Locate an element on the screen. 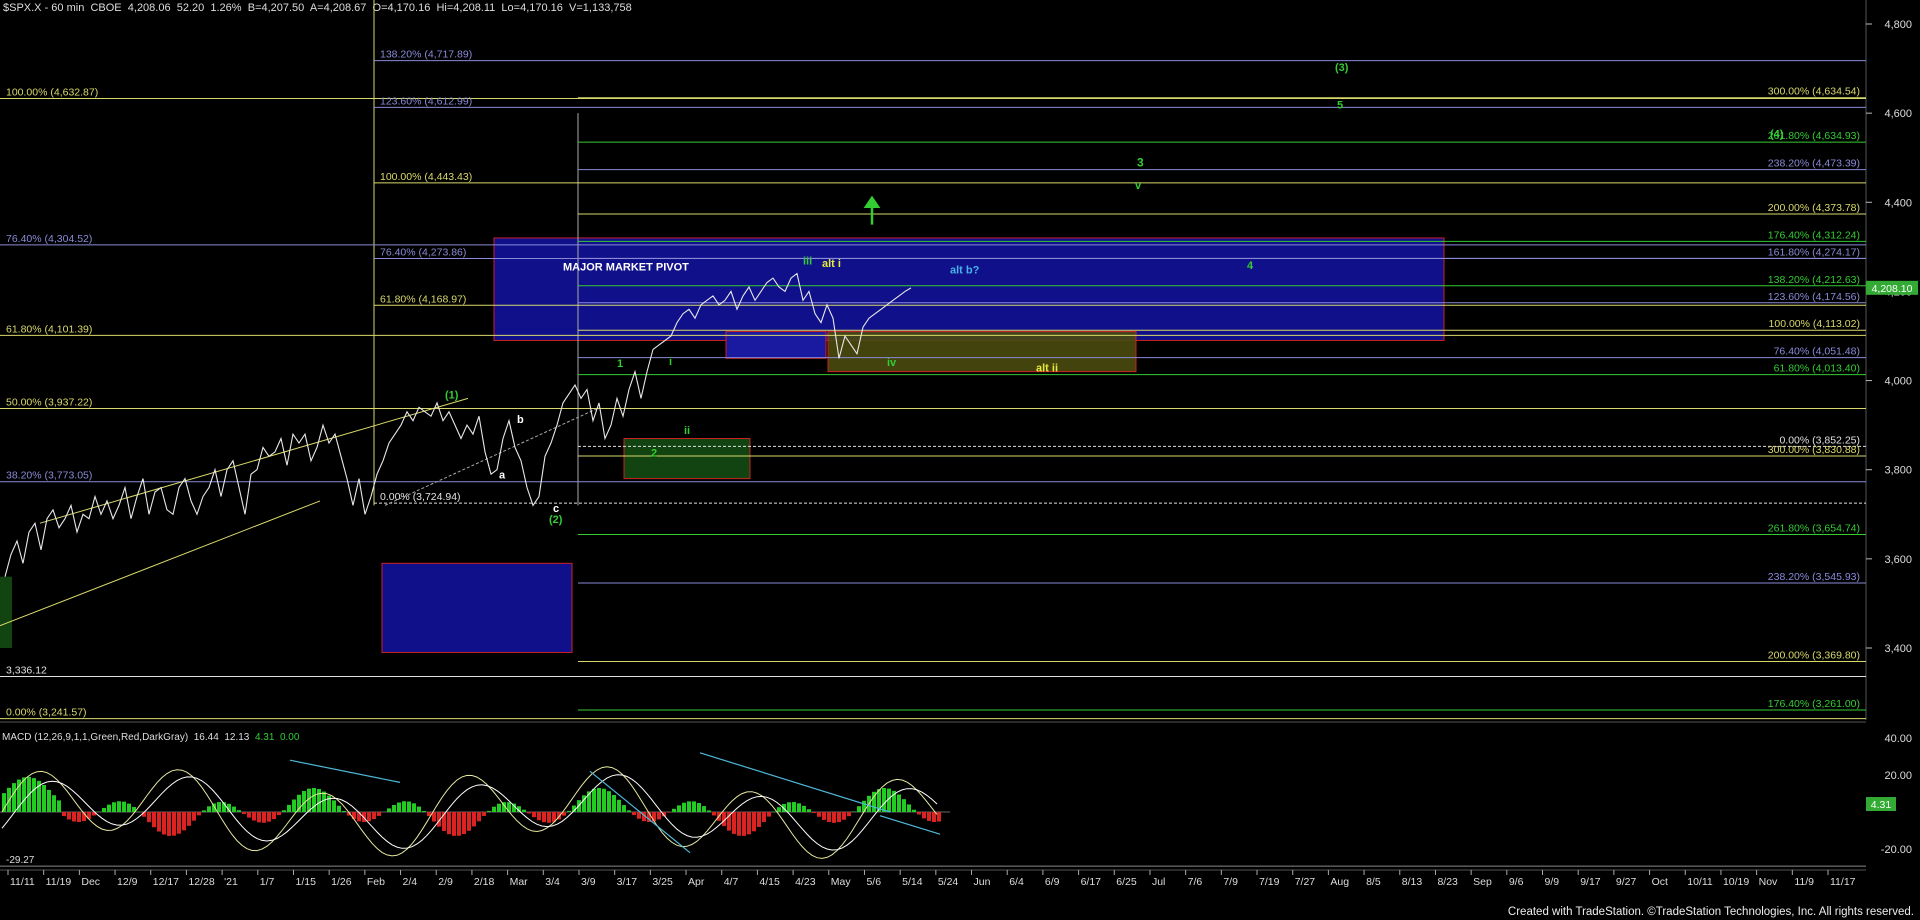 Image resolution: width=1920 pixels, height=920 pixels. wave-label: i is located at coordinates (670, 362).